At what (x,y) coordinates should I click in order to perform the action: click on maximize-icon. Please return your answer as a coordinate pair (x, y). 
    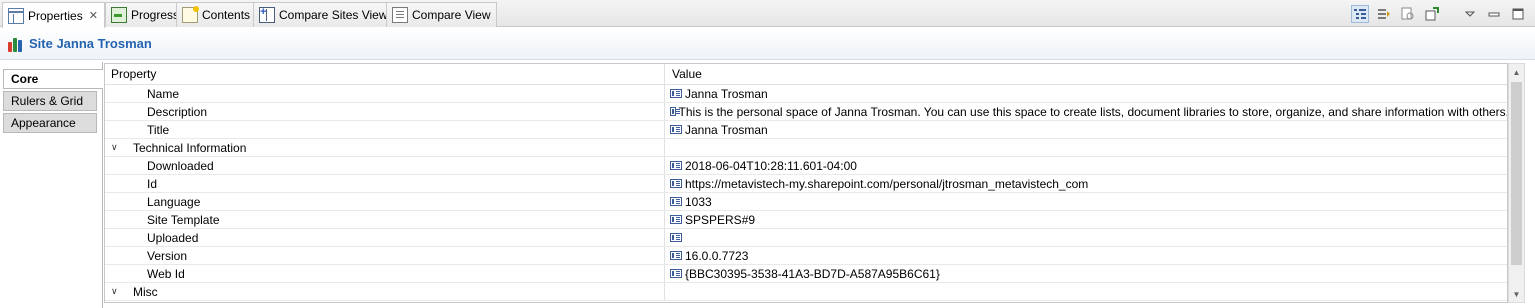
    Looking at the image, I should click on (1518, 14).